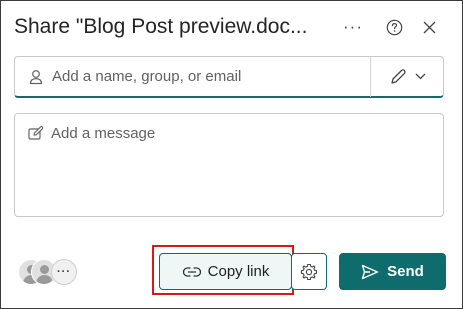 Image resolution: width=463 pixels, height=309 pixels. Describe the element at coordinates (103, 133) in the screenshot. I see `message-input: Add a message` at that location.